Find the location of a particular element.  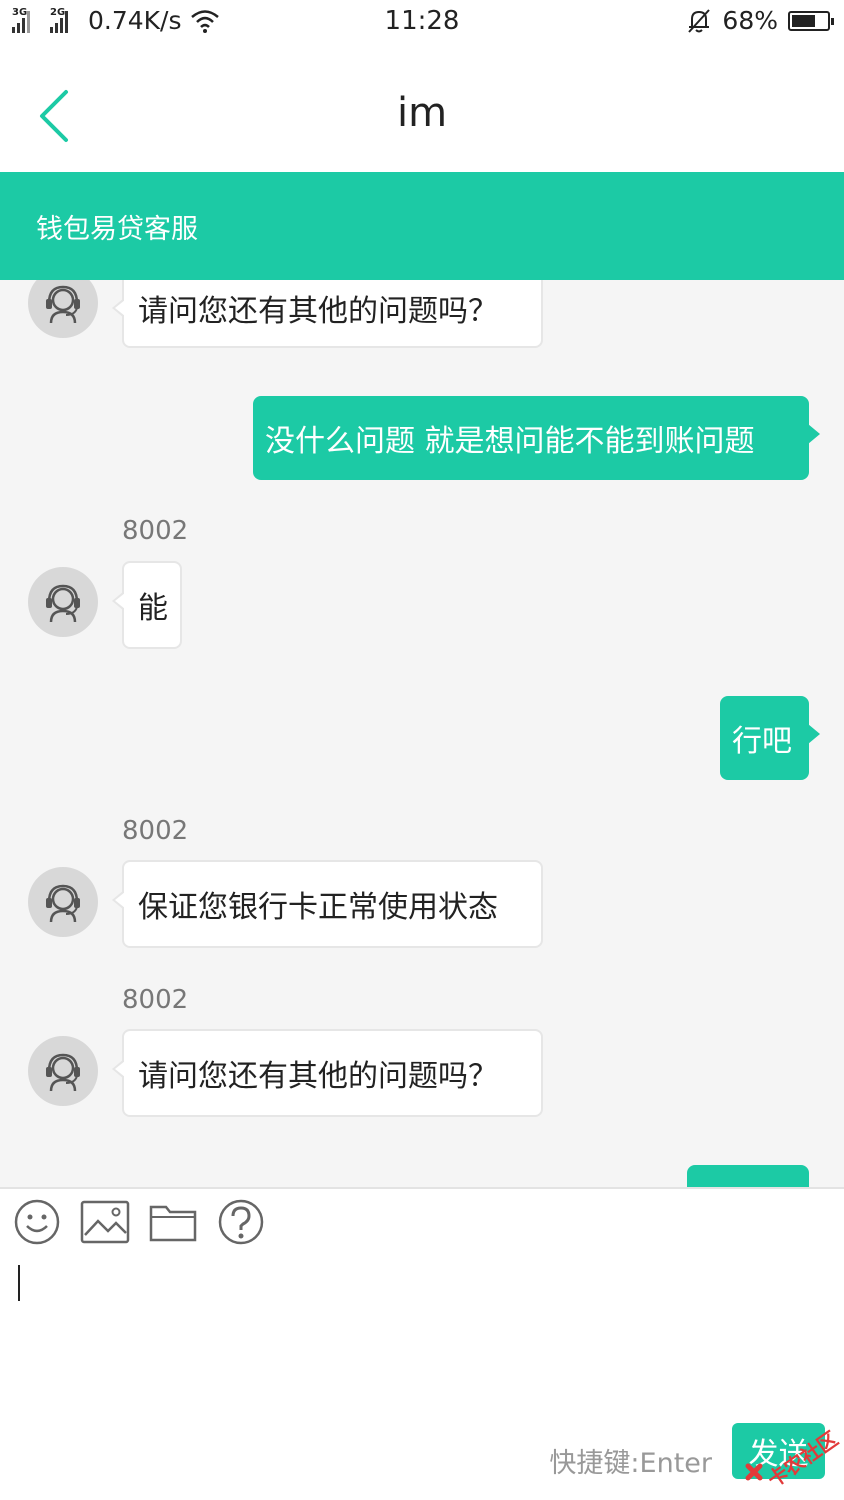

help-button is located at coordinates (241, 1222).